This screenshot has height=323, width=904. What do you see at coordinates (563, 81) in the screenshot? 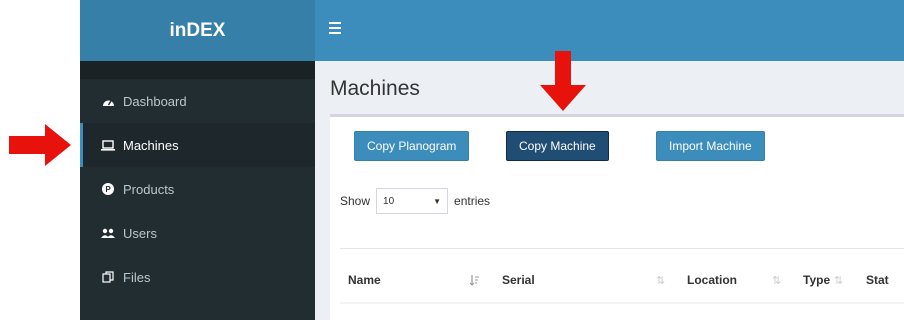
I see `red-arrow-down-icon` at bounding box center [563, 81].